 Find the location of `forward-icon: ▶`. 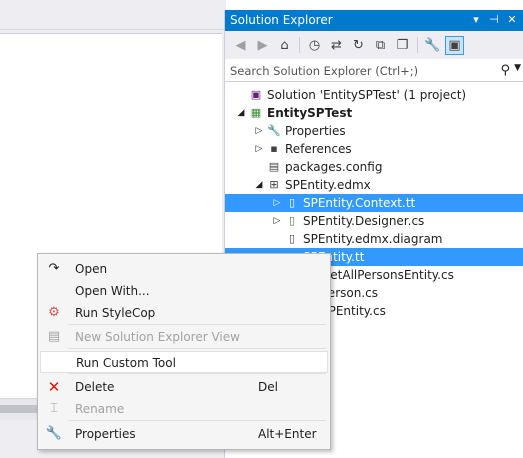

forward-icon: ▶ is located at coordinates (262, 45).